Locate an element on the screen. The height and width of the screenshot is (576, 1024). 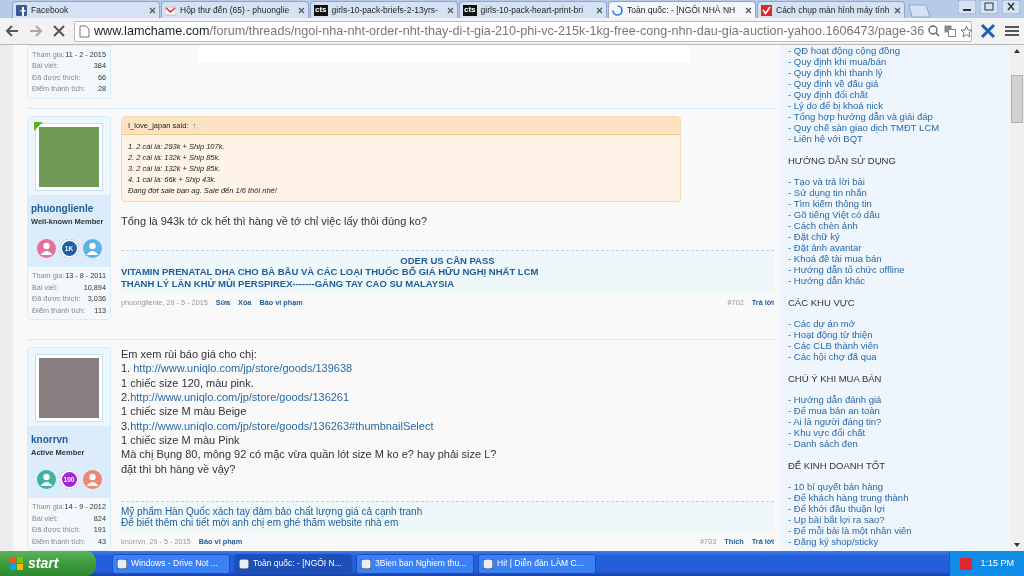
sidebar-link: - Đặt chữ ký is located at coordinates (895, 236).